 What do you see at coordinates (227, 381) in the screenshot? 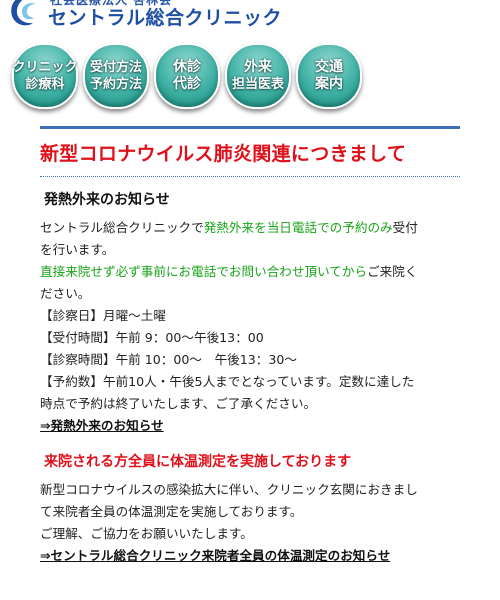
I see `reservation-limit: 【予約数】午前10人・午後5人までとなっています。定数に達した` at bounding box center [227, 381].